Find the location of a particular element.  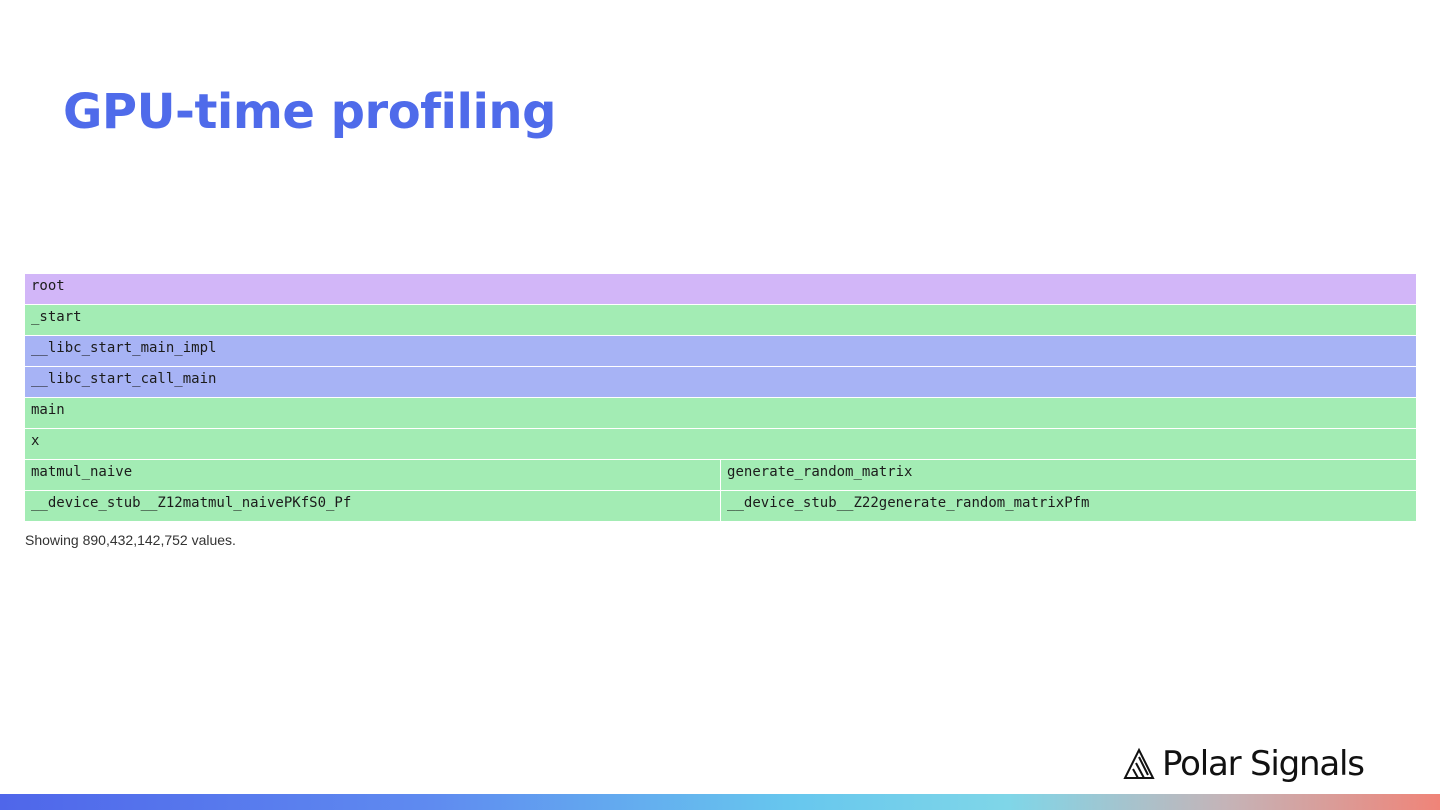

flamegraph-frame: main is located at coordinates (720, 413).